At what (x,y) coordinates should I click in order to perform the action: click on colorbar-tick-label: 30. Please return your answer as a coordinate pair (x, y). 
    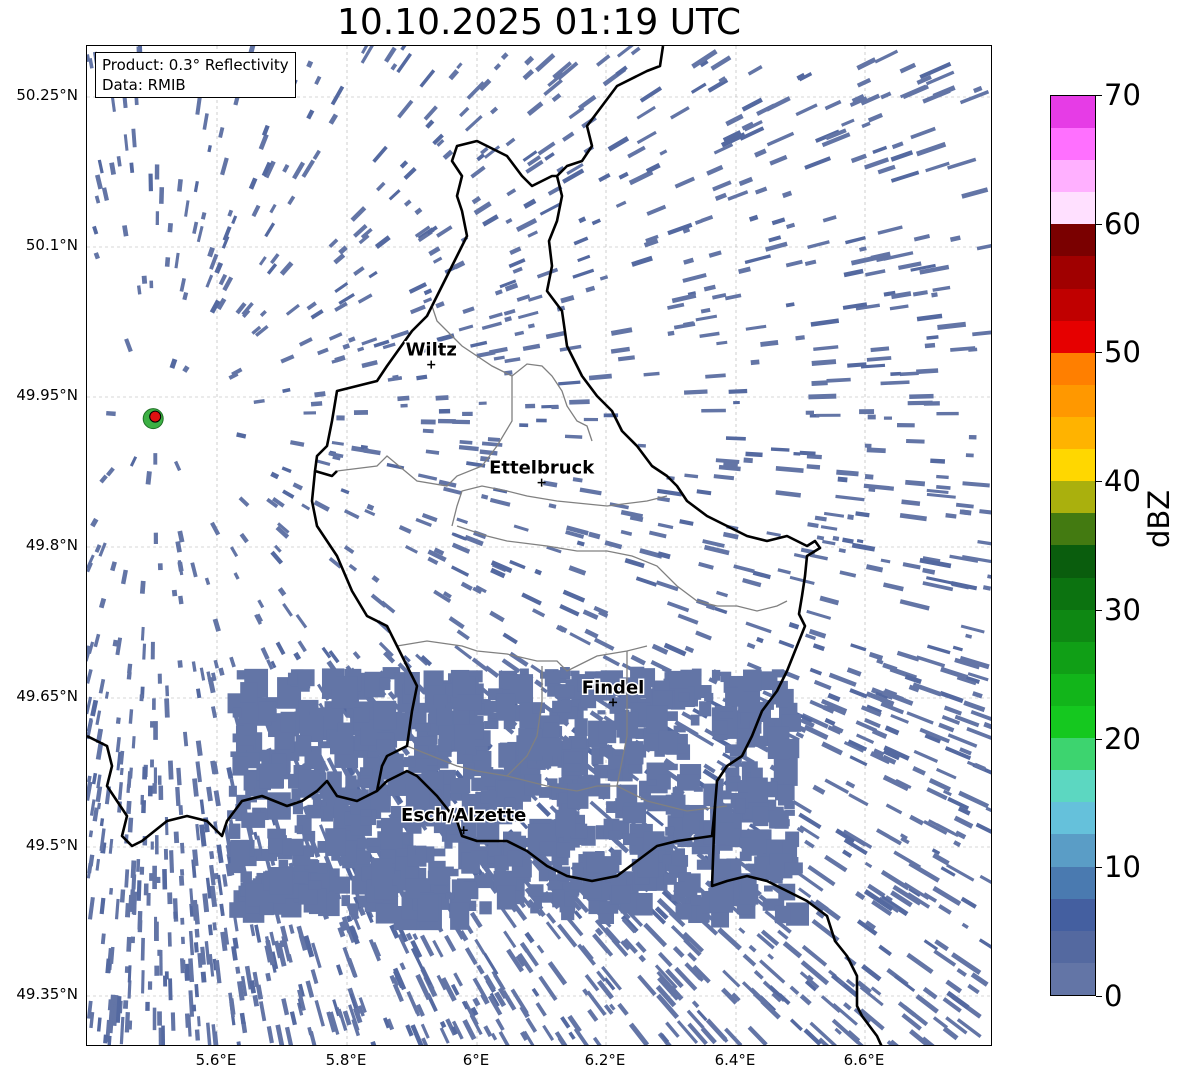
    Looking at the image, I should click on (1122, 609).